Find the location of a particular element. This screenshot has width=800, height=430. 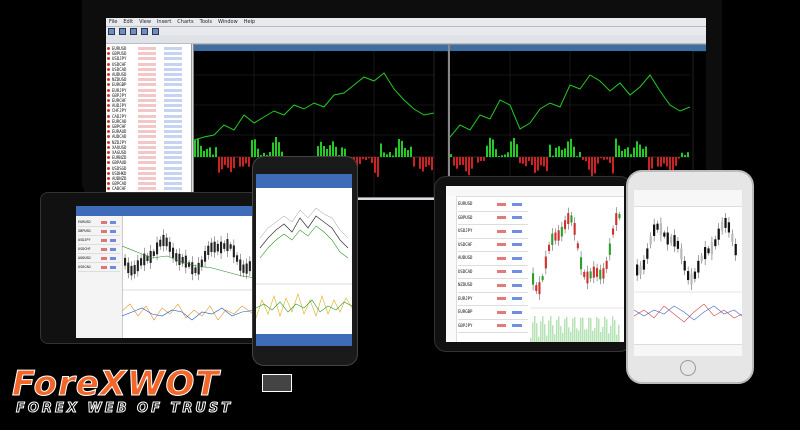

iphone-home-button is located at coordinates (688, 368).